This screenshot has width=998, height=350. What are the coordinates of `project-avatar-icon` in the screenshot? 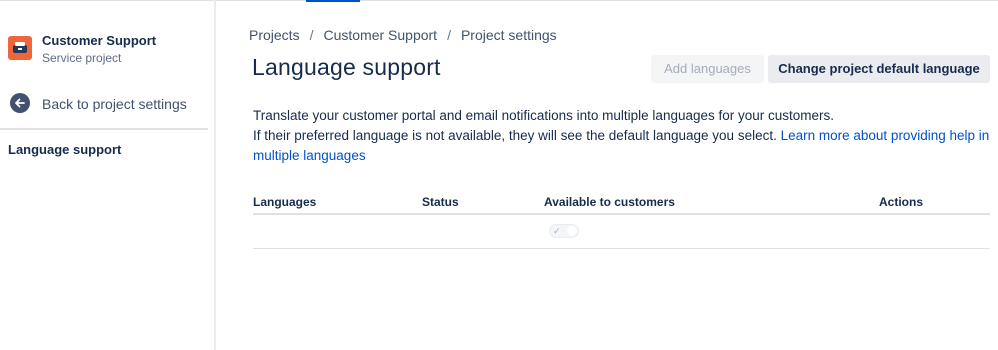 It's located at (20, 48).